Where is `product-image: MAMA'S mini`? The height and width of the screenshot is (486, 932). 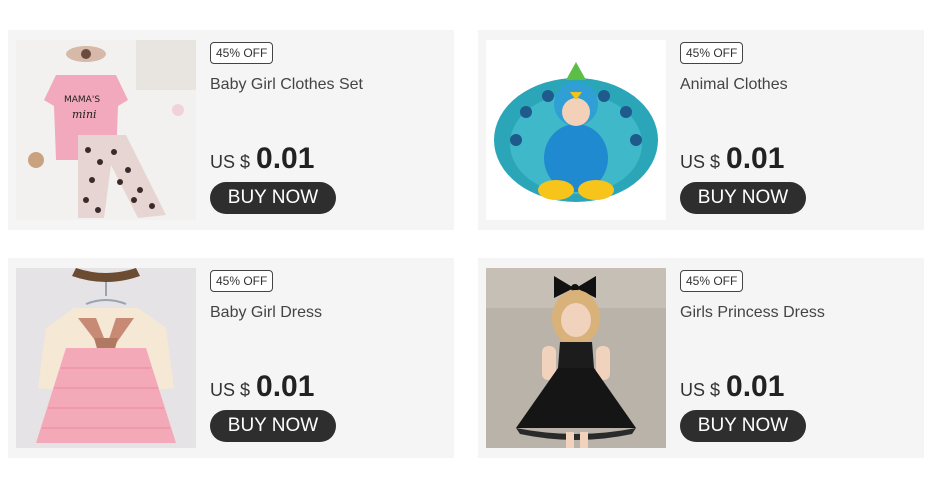 product-image: MAMA'S mini is located at coordinates (106, 130).